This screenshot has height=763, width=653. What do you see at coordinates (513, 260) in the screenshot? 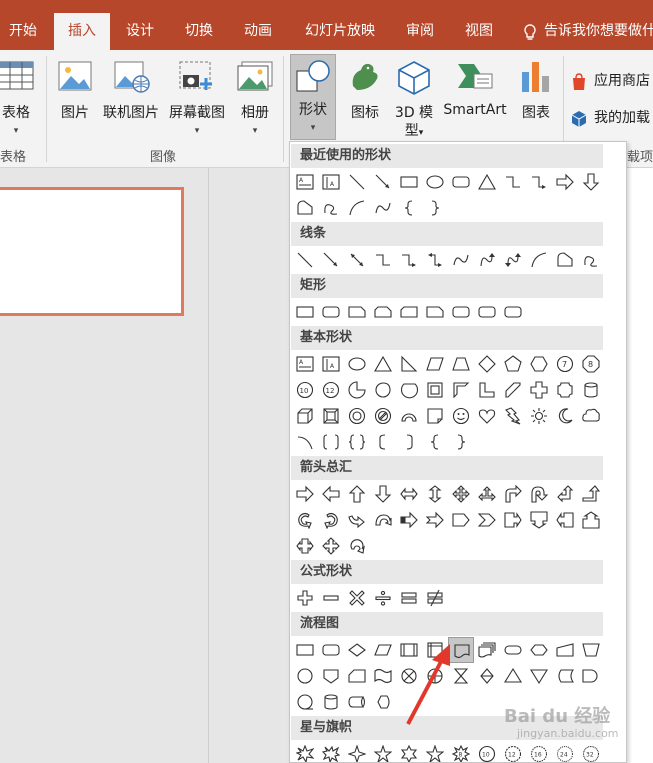
I see `shape-crvd-icon` at bounding box center [513, 260].